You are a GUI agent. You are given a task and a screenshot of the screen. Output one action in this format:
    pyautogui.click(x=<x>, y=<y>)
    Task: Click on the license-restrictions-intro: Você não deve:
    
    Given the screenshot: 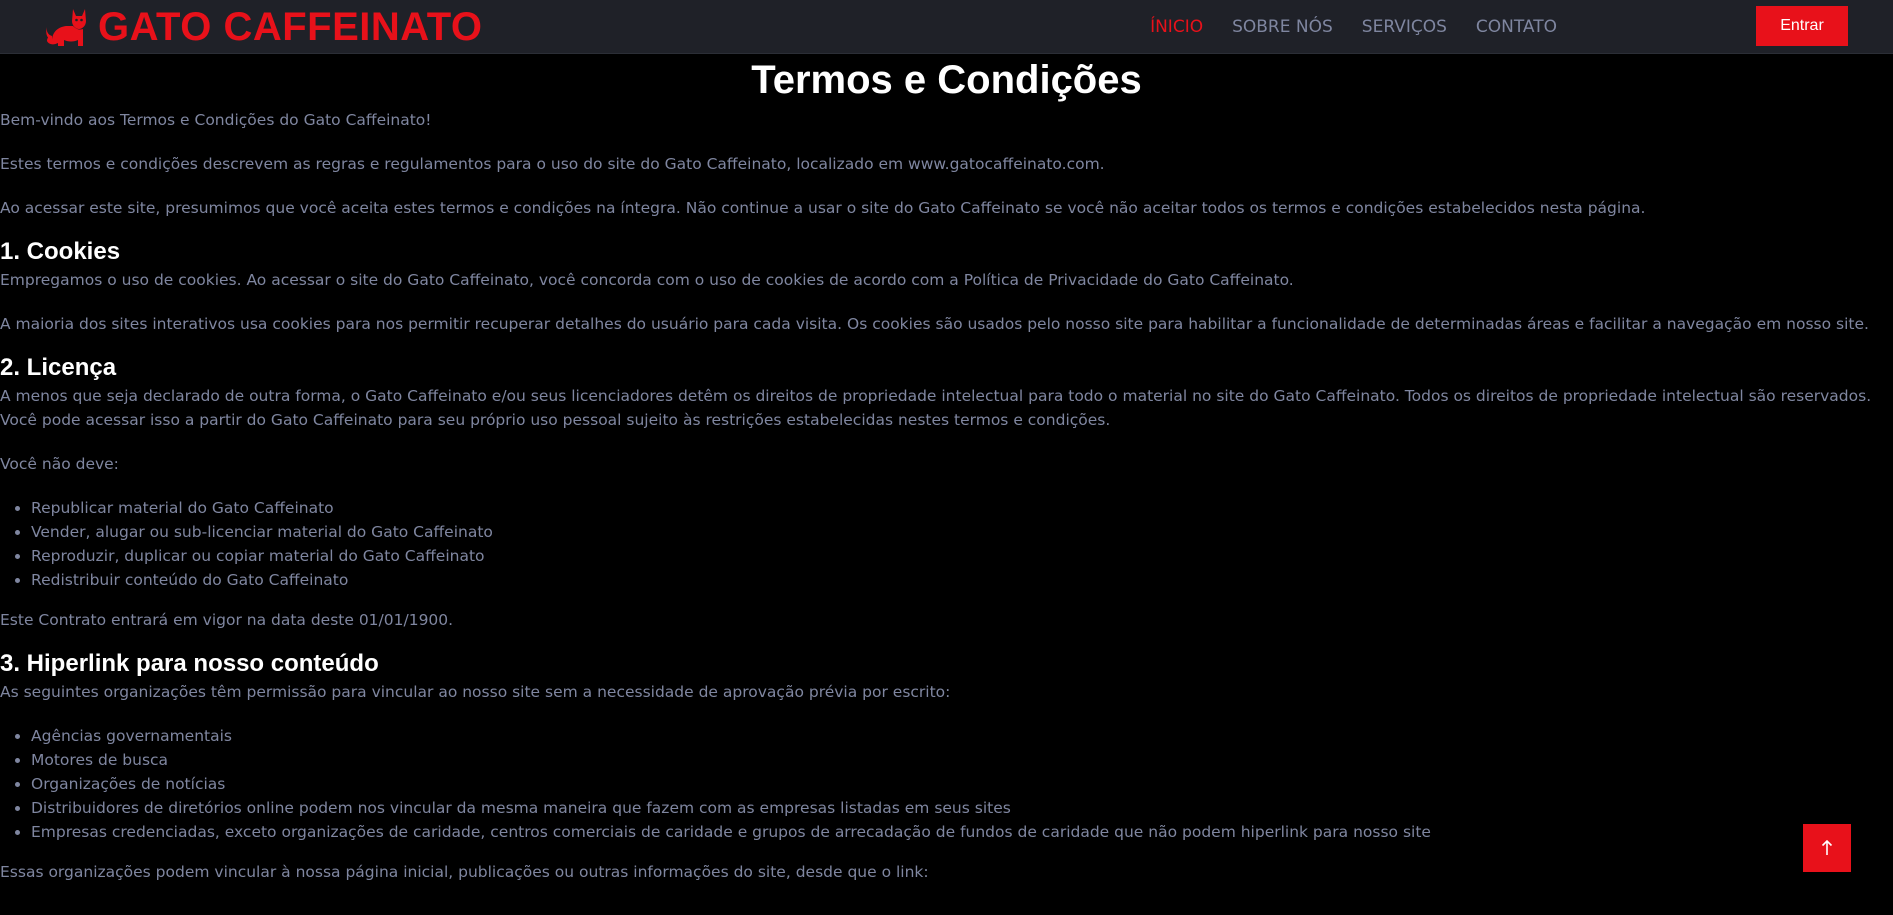 What is the action you would take?
    pyautogui.click(x=59, y=464)
    